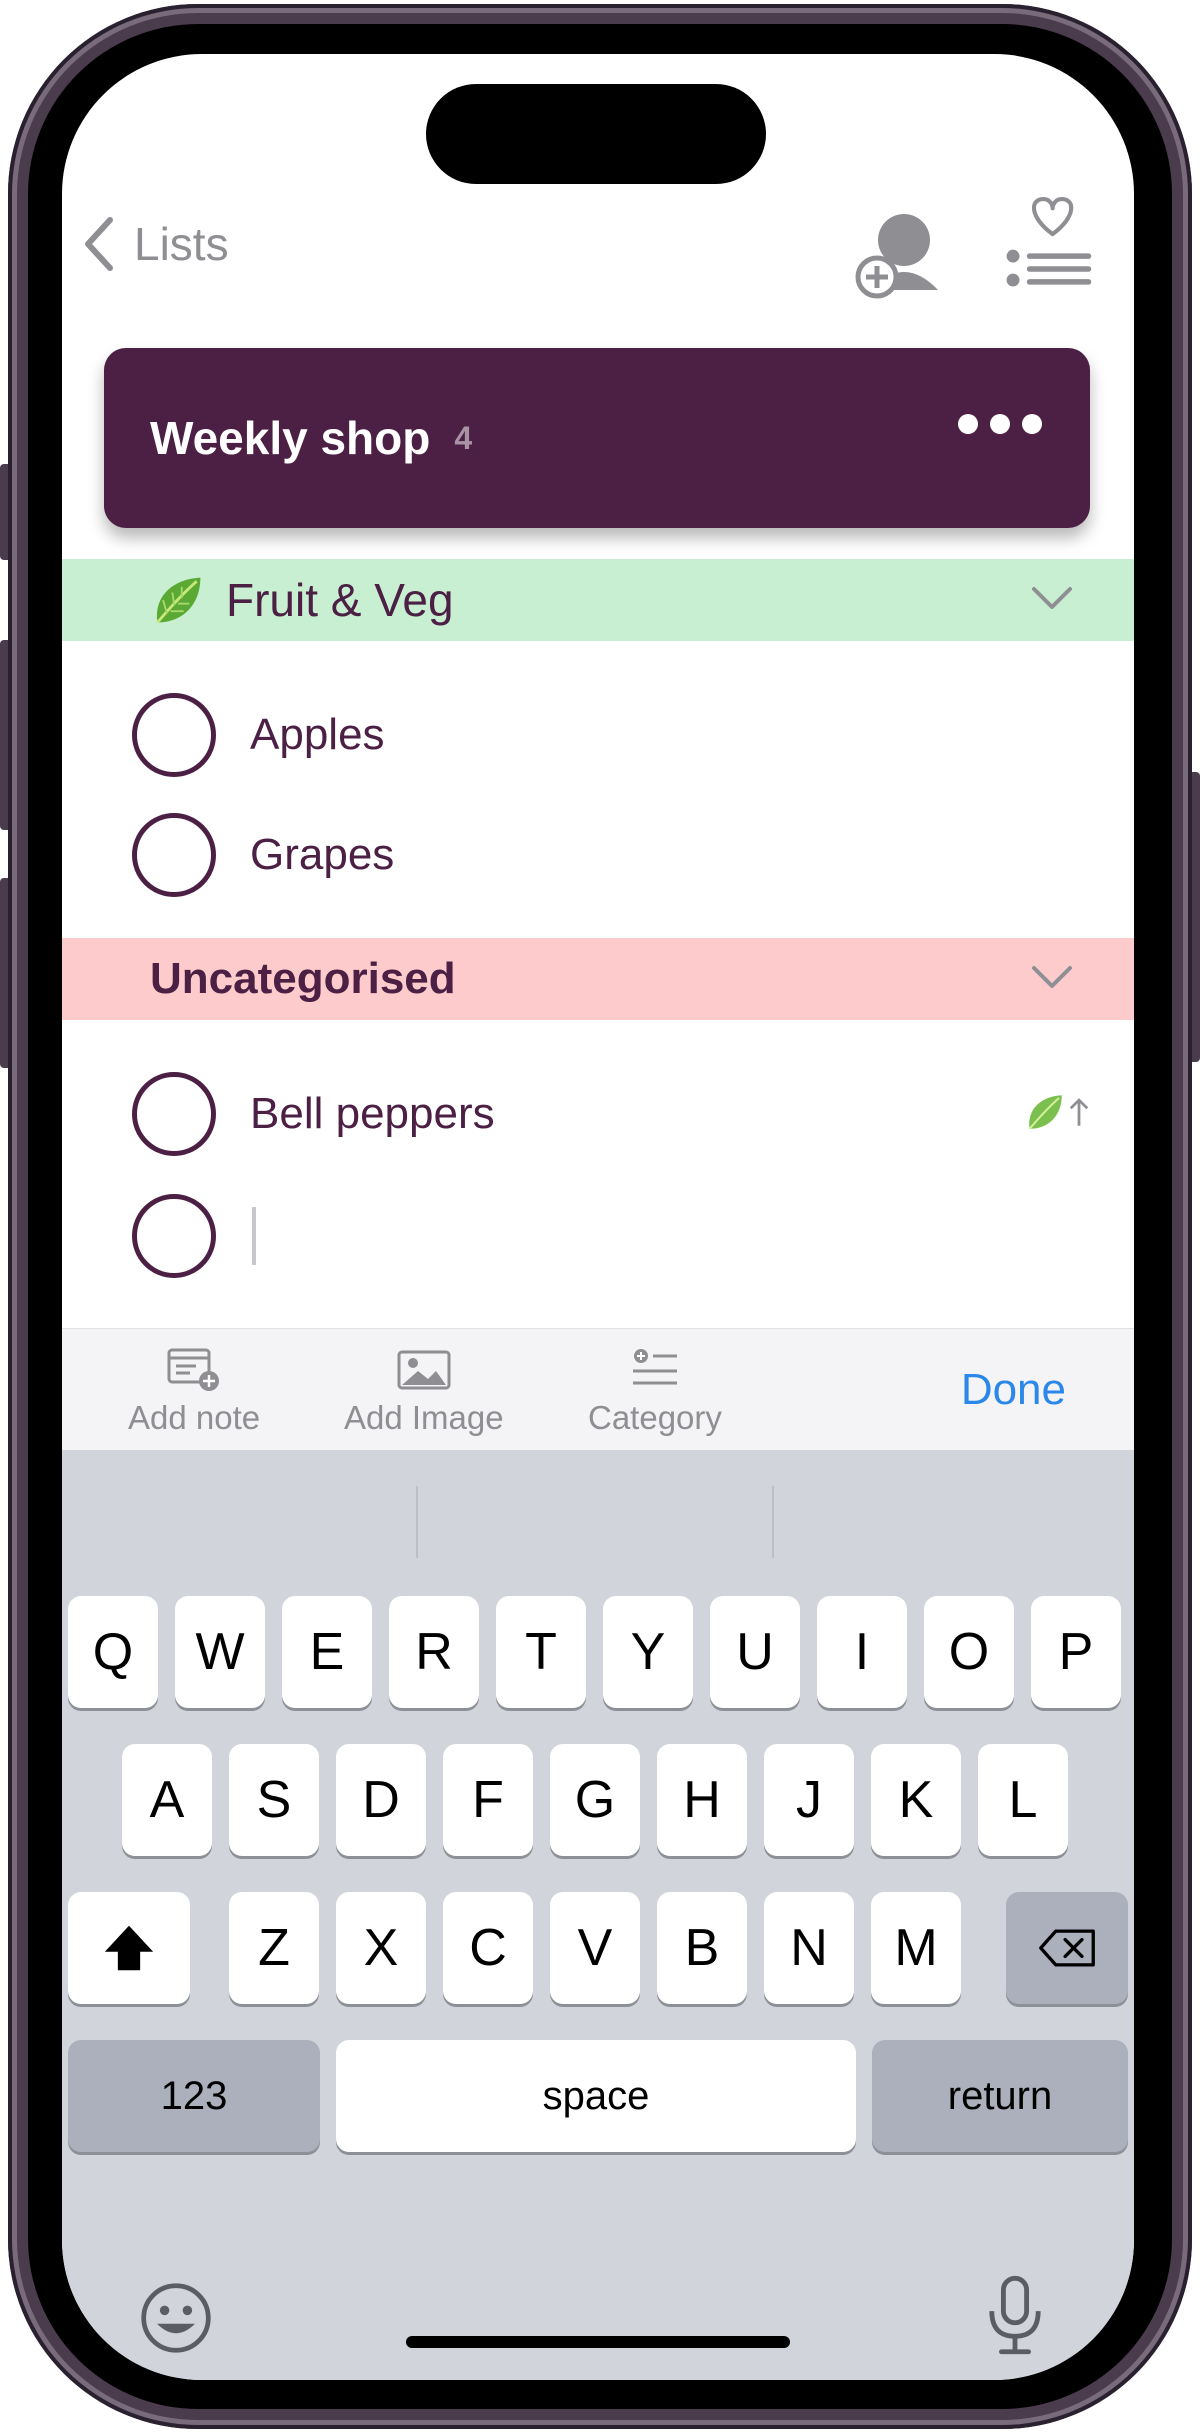 Image resolution: width=1200 pixels, height=2433 pixels. What do you see at coordinates (381, 1800) in the screenshot?
I see `key-d: D` at bounding box center [381, 1800].